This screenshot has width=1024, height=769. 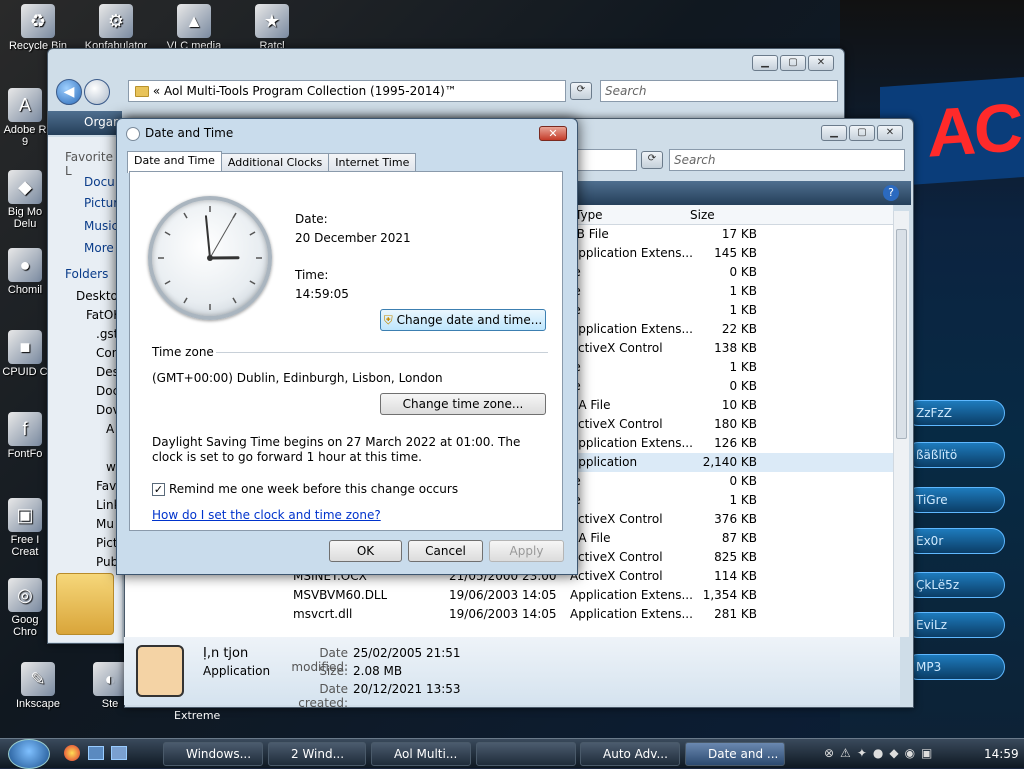 I want to click on folders-label: Folders, so click(x=86, y=274).